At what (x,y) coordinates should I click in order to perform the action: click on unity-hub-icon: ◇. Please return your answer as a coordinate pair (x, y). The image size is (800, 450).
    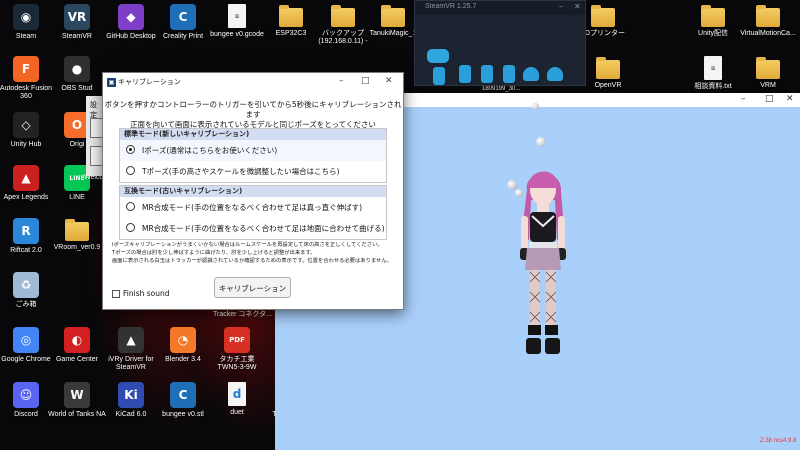
    Looking at the image, I should click on (26, 125).